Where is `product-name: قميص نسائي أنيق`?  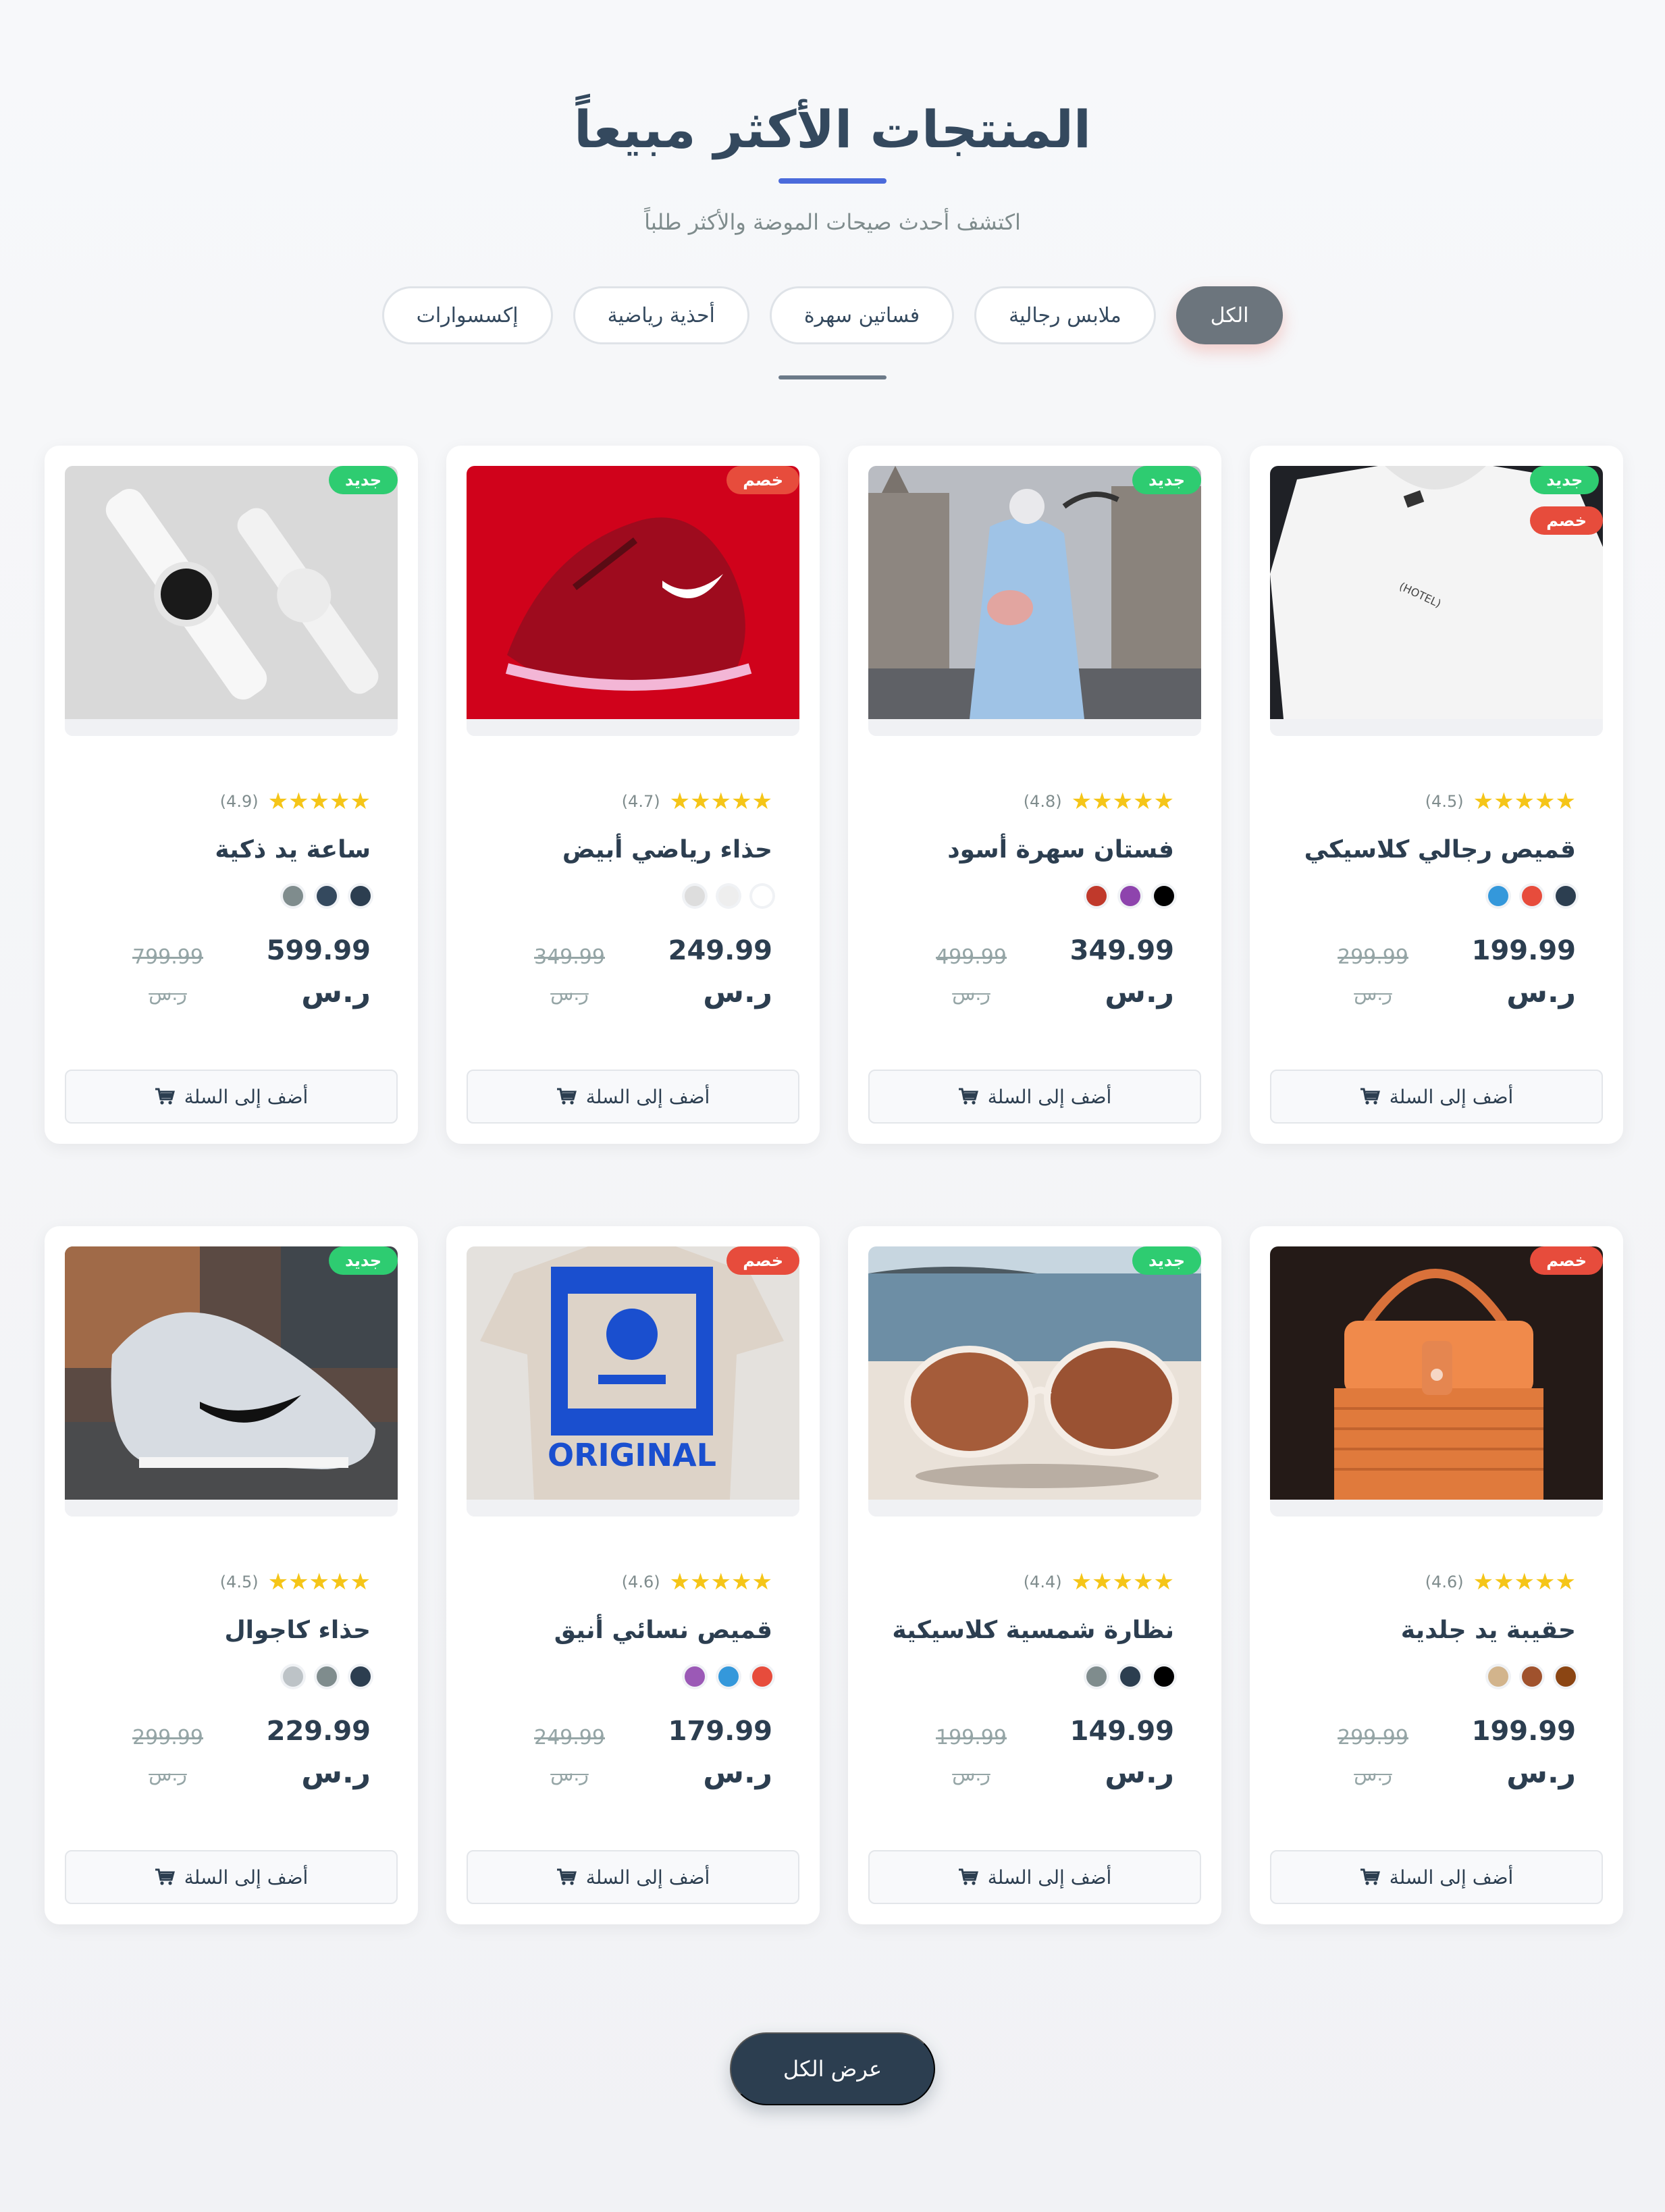
product-name: قميص نسائي أنيق is located at coordinates (663, 1630).